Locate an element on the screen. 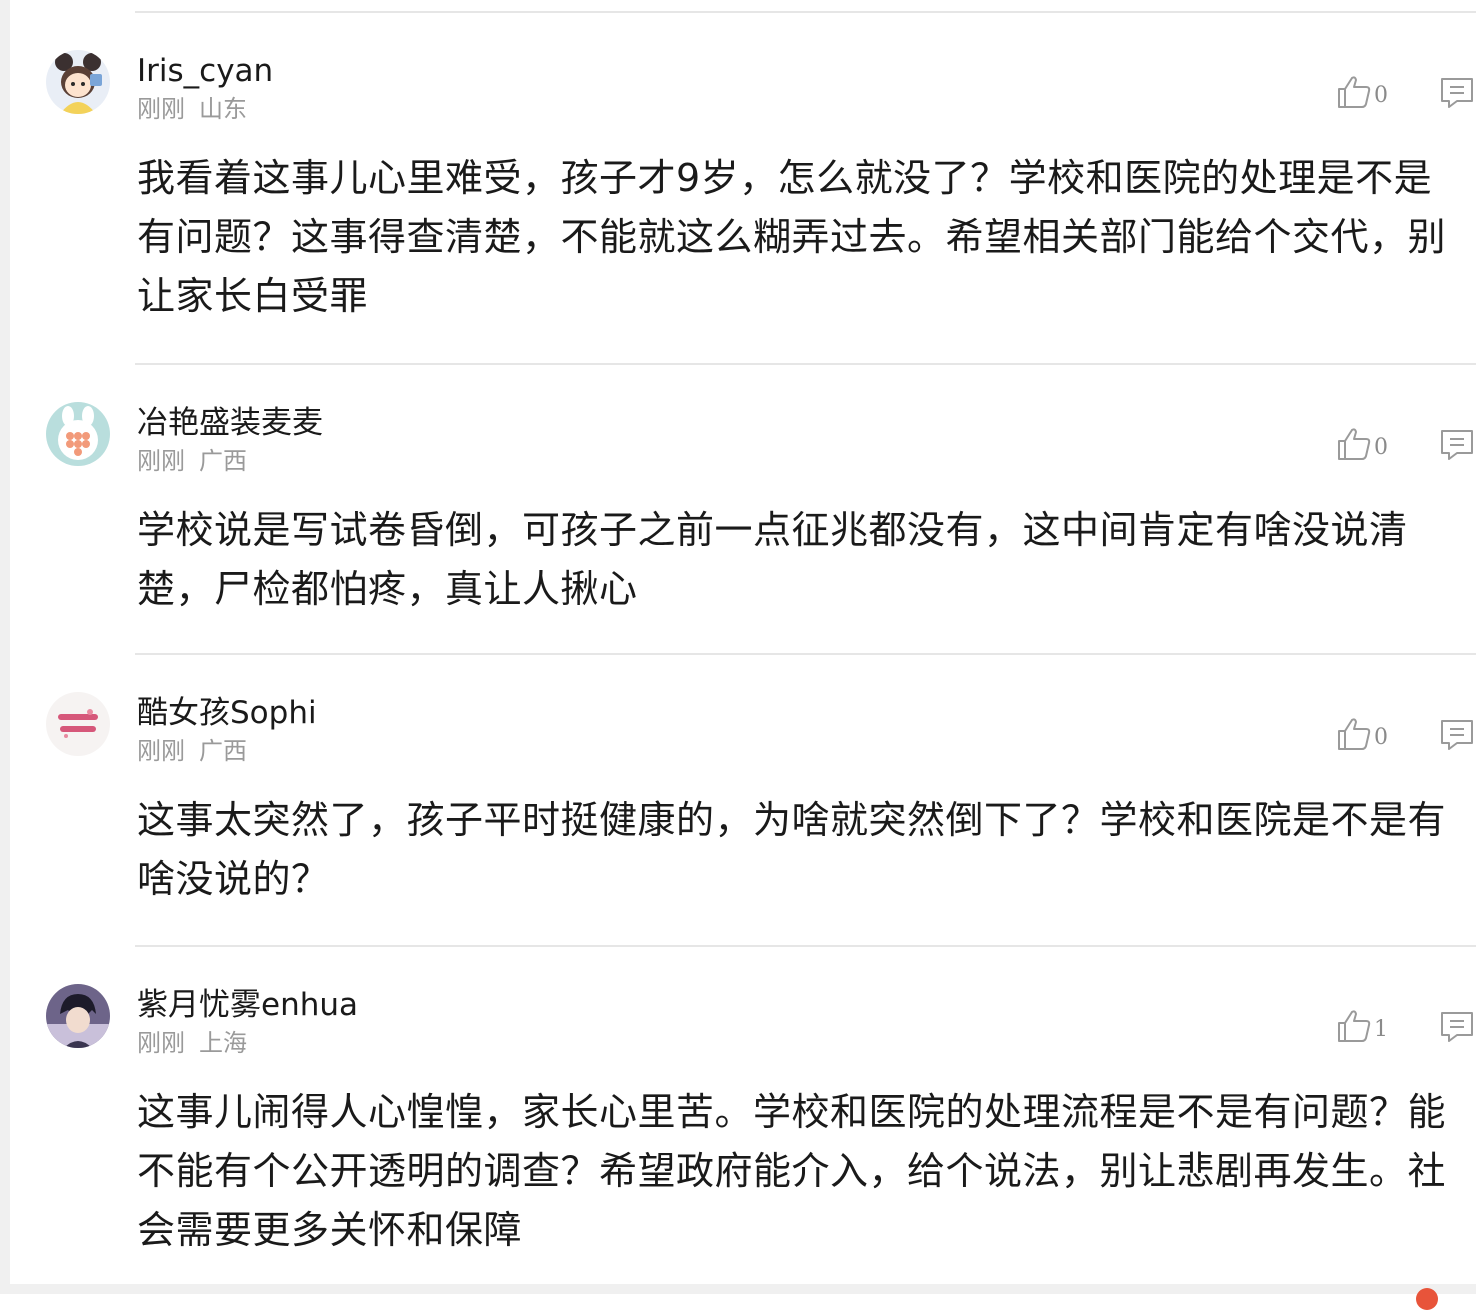  like-button: 1 is located at coordinates (1362, 1026).